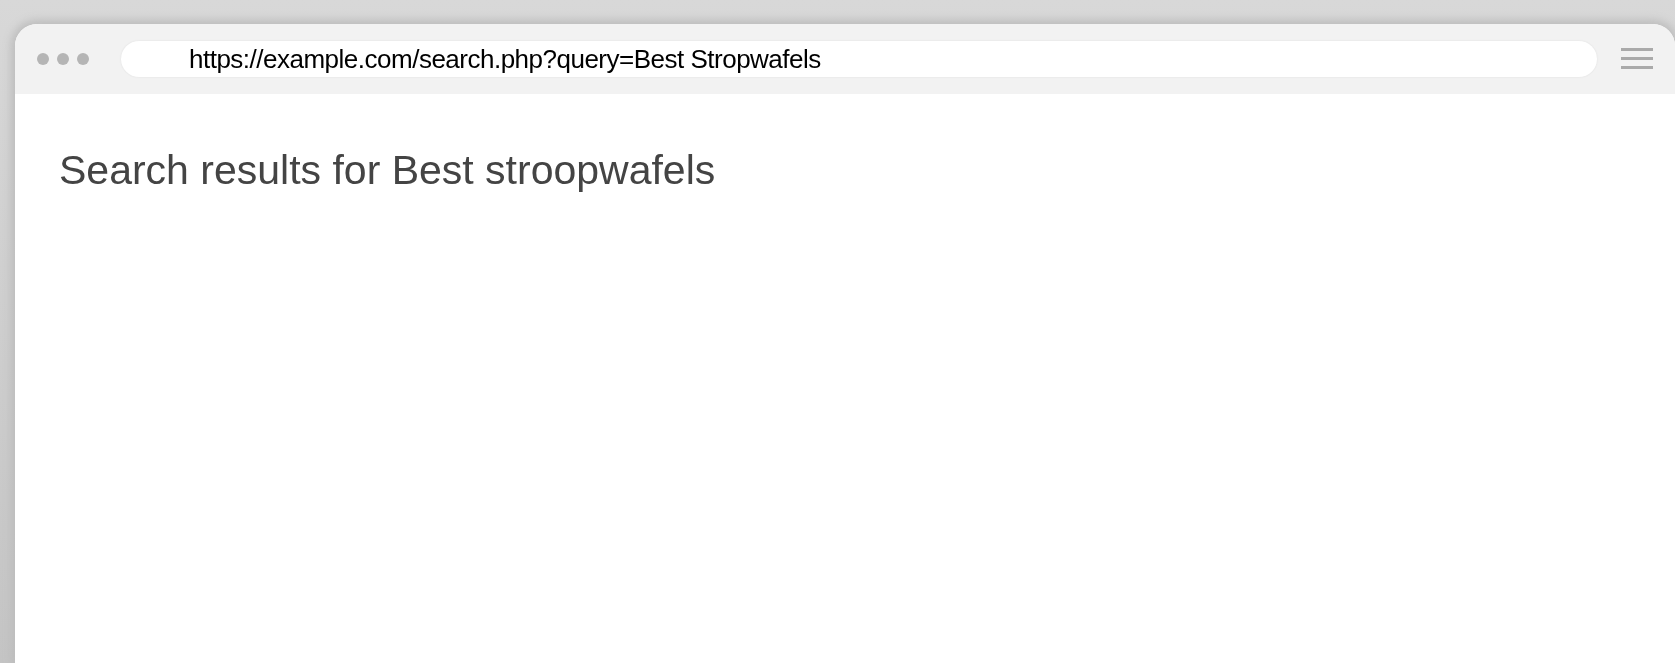  What do you see at coordinates (859, 59) in the screenshot?
I see `address-bar: https://example.com/search.php?query=Best Stropwafels` at bounding box center [859, 59].